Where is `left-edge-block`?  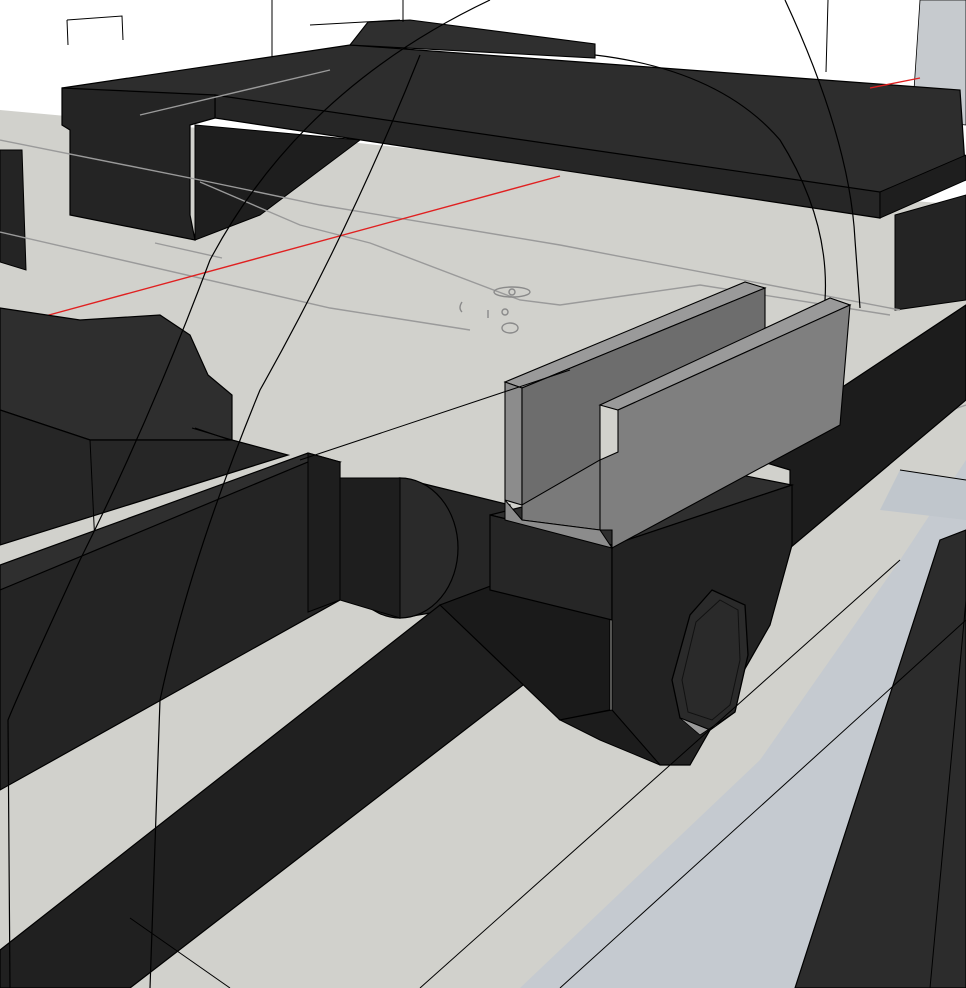
left-edge-block is located at coordinates (13, 210).